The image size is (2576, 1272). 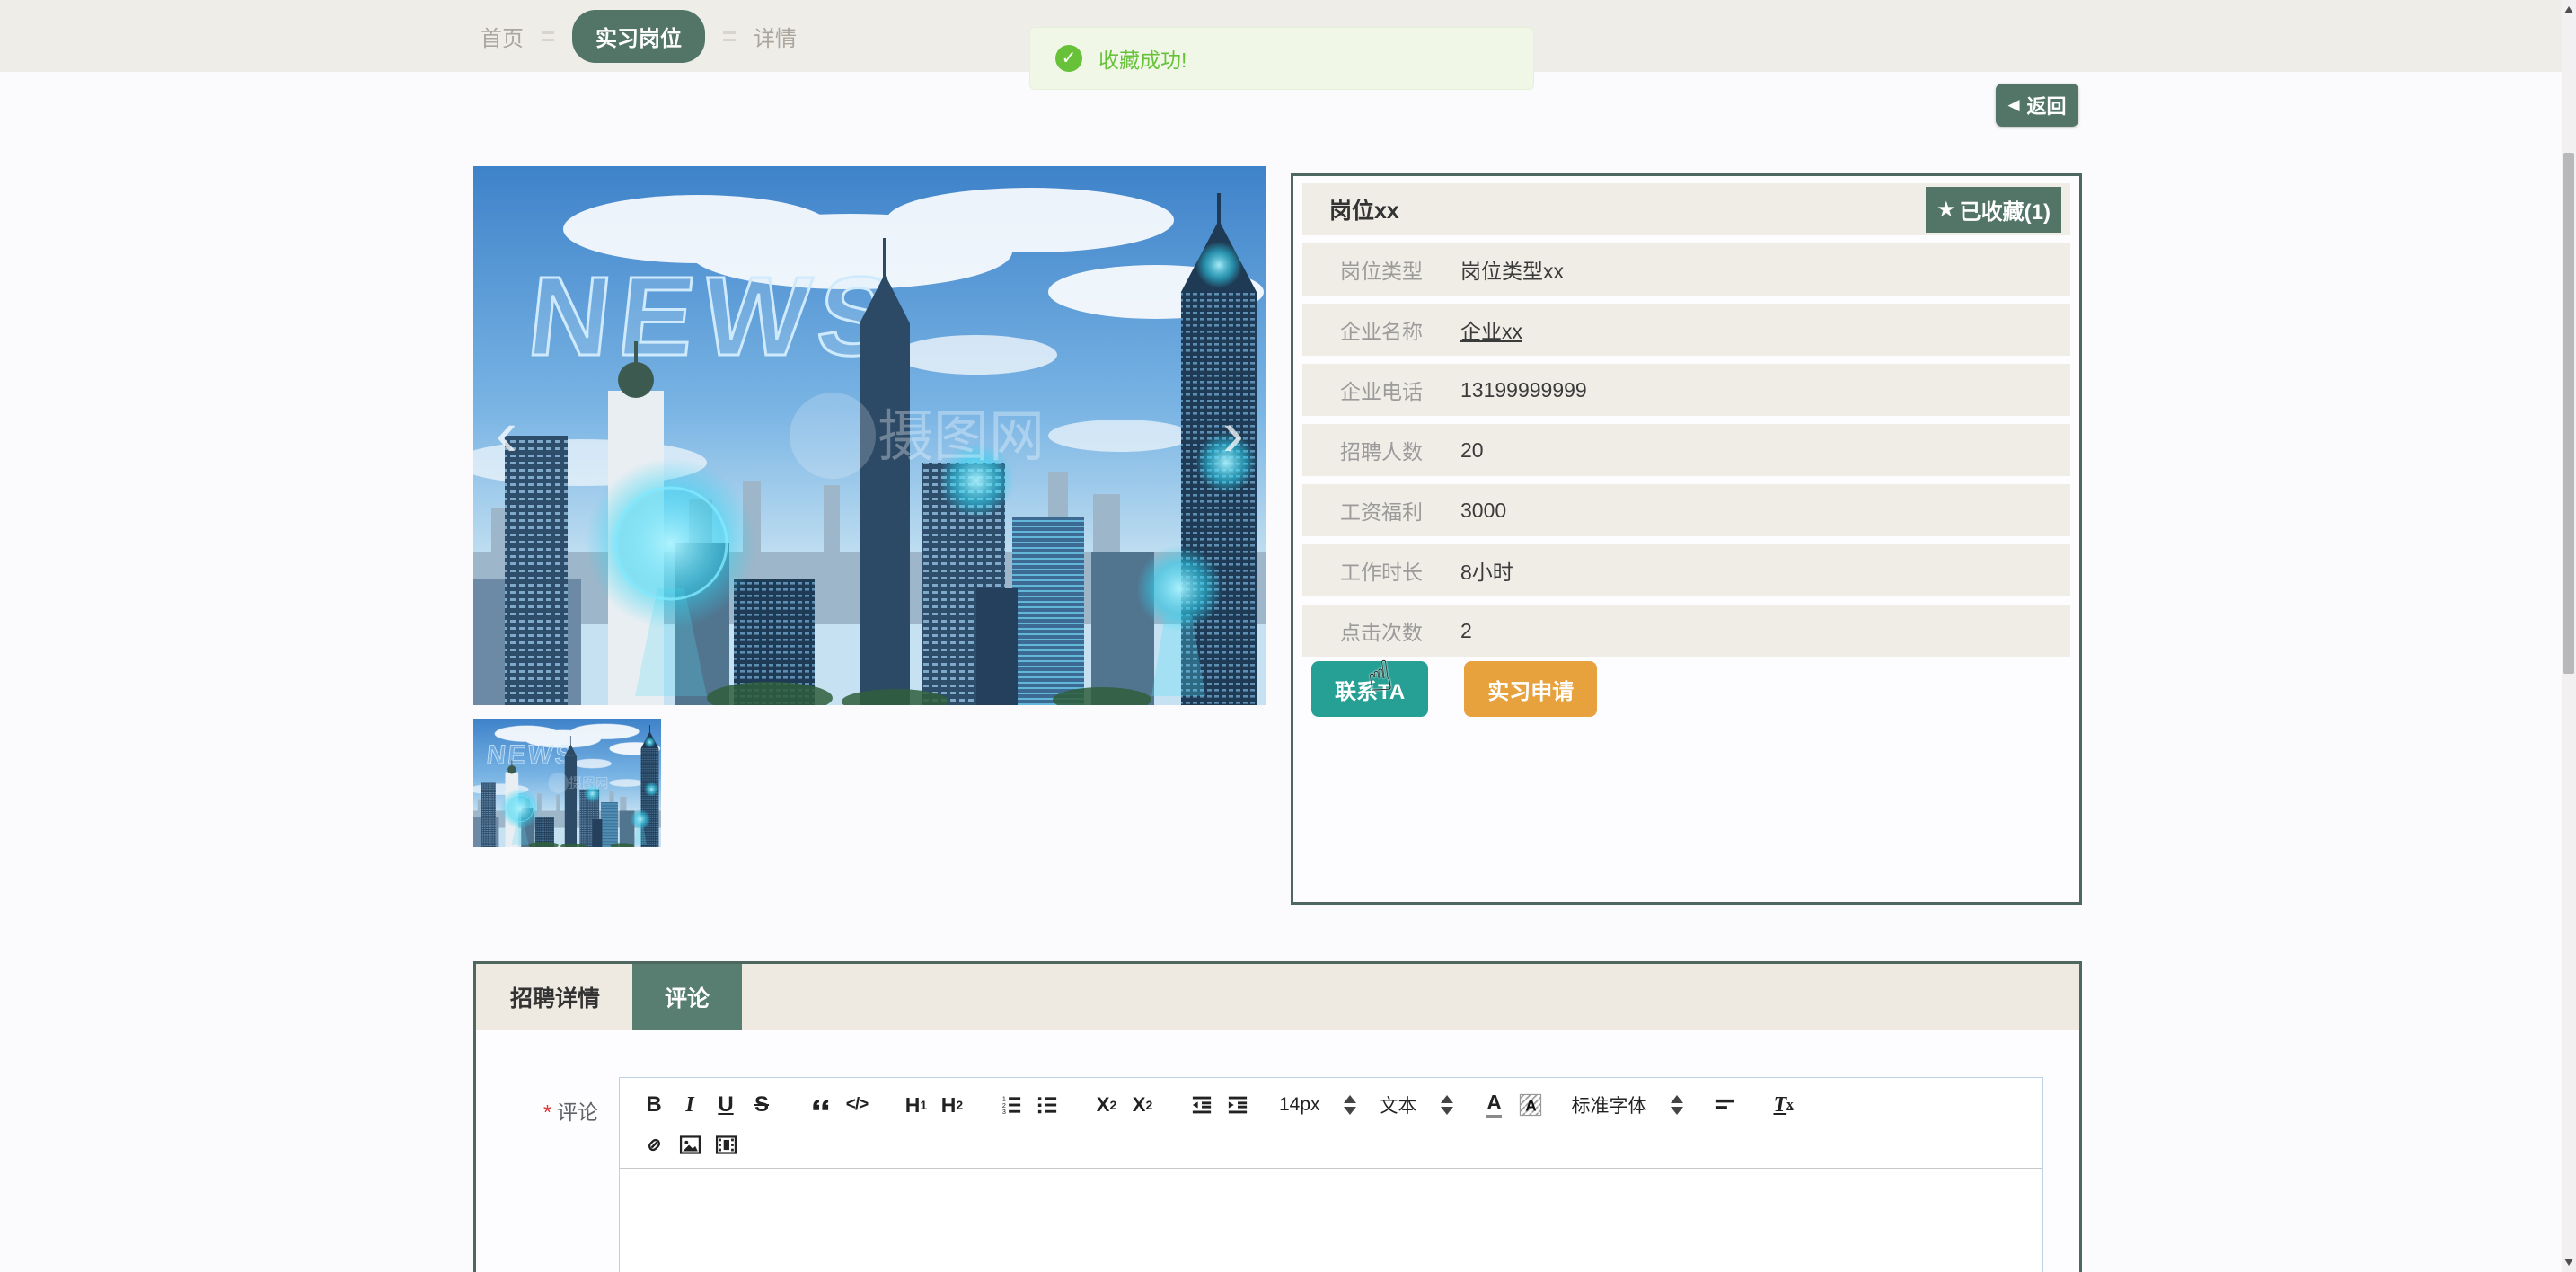 What do you see at coordinates (2005, 212) in the screenshot?
I see `favorited-badge-label: 已收藏(1)` at bounding box center [2005, 212].